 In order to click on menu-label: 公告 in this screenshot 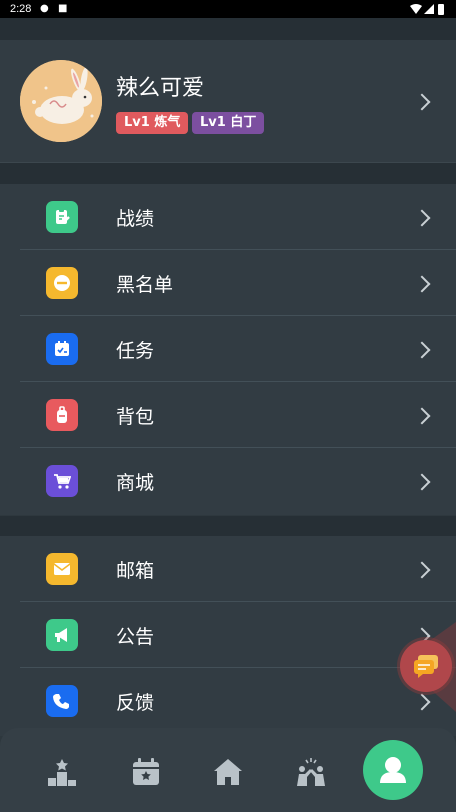, I will do `click(135, 637)`.